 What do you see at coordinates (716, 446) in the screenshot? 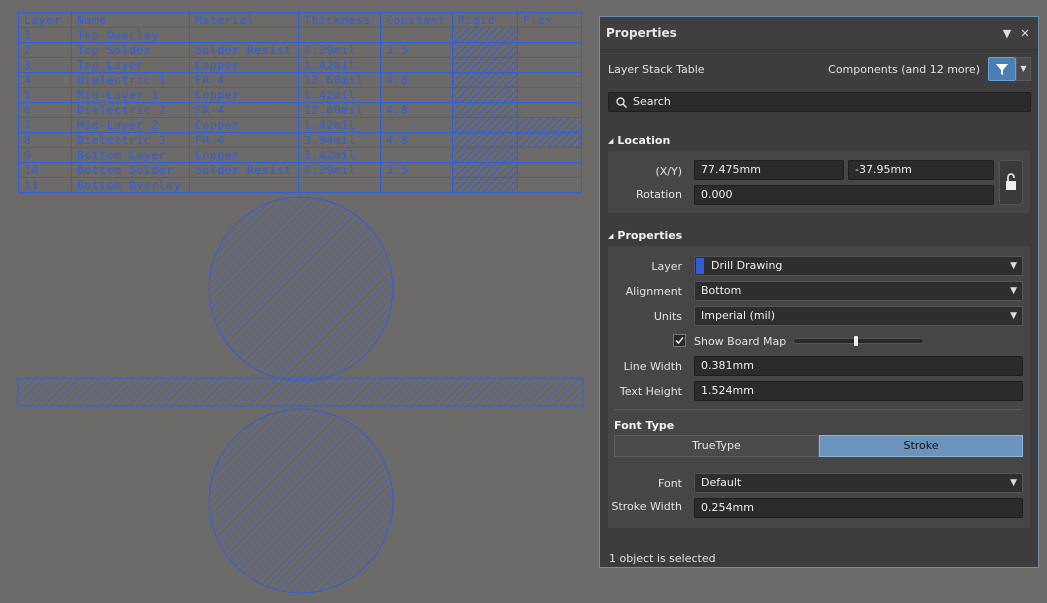
I see `font-type-truetype: TrueType` at bounding box center [716, 446].